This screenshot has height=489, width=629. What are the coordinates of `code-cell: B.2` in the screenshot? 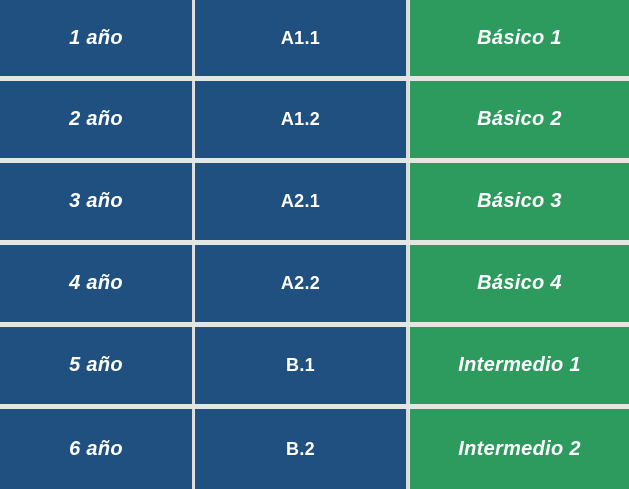 It's located at (302, 449).